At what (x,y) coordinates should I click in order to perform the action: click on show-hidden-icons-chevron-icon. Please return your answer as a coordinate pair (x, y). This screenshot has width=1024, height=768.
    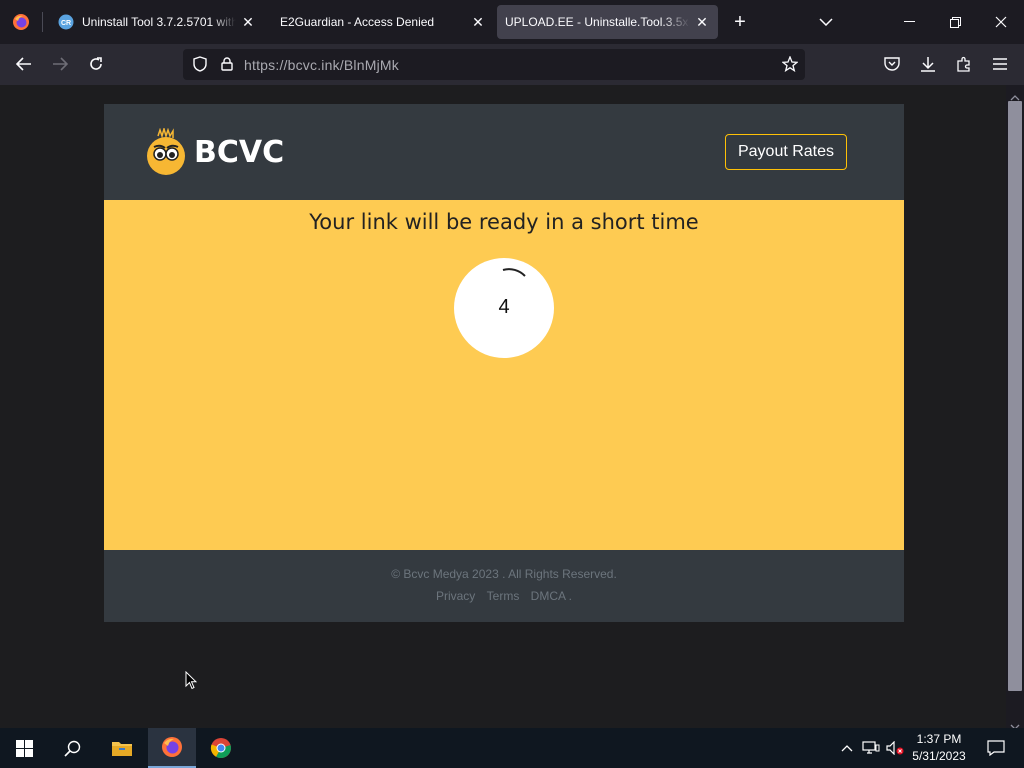
    Looking at the image, I should click on (847, 748).